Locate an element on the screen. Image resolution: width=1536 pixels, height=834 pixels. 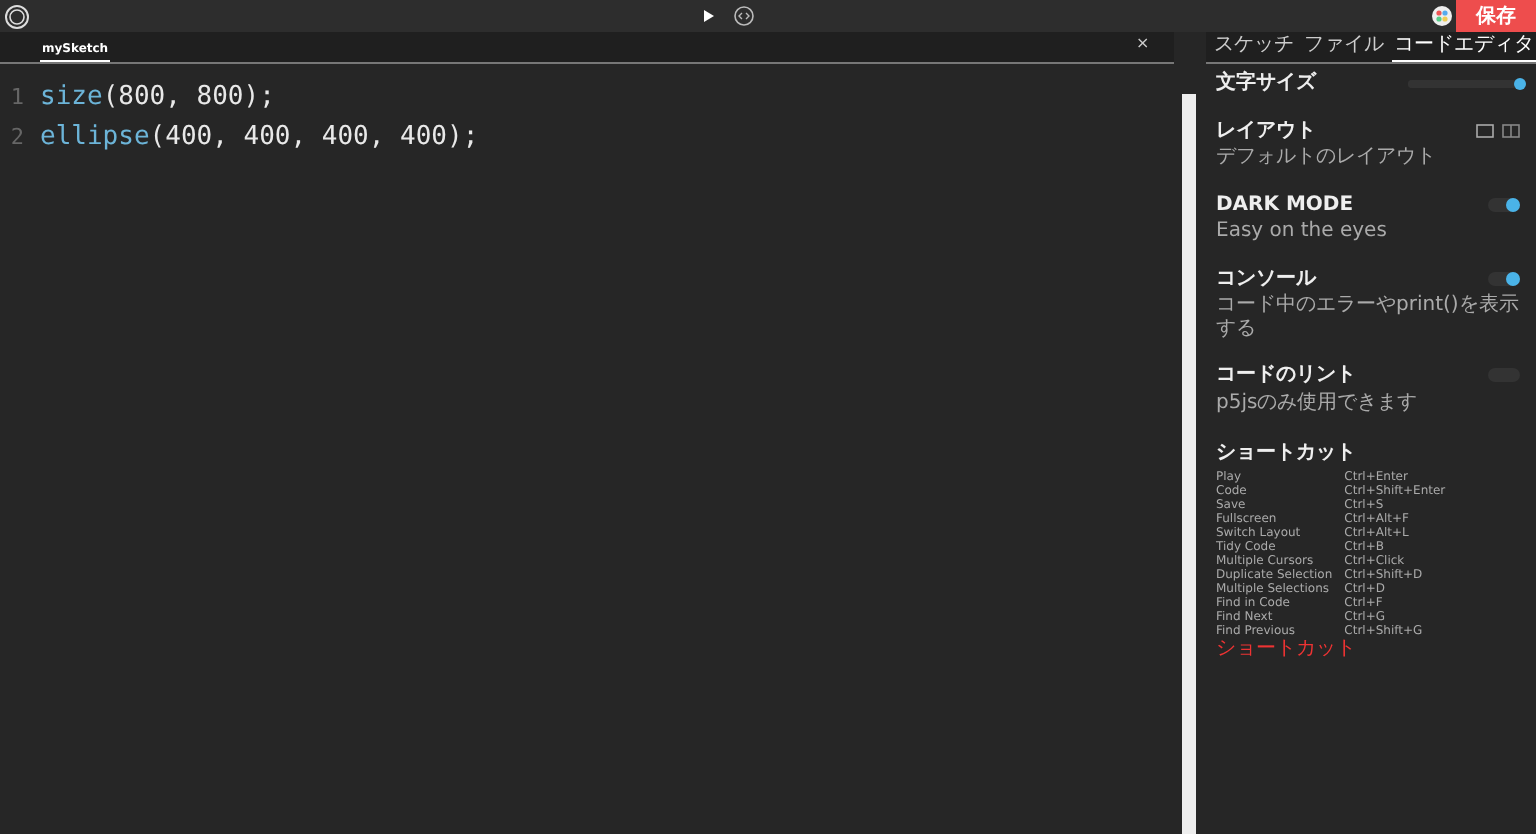
shortcuts-heading: ショートカット is located at coordinates (1287, 453).